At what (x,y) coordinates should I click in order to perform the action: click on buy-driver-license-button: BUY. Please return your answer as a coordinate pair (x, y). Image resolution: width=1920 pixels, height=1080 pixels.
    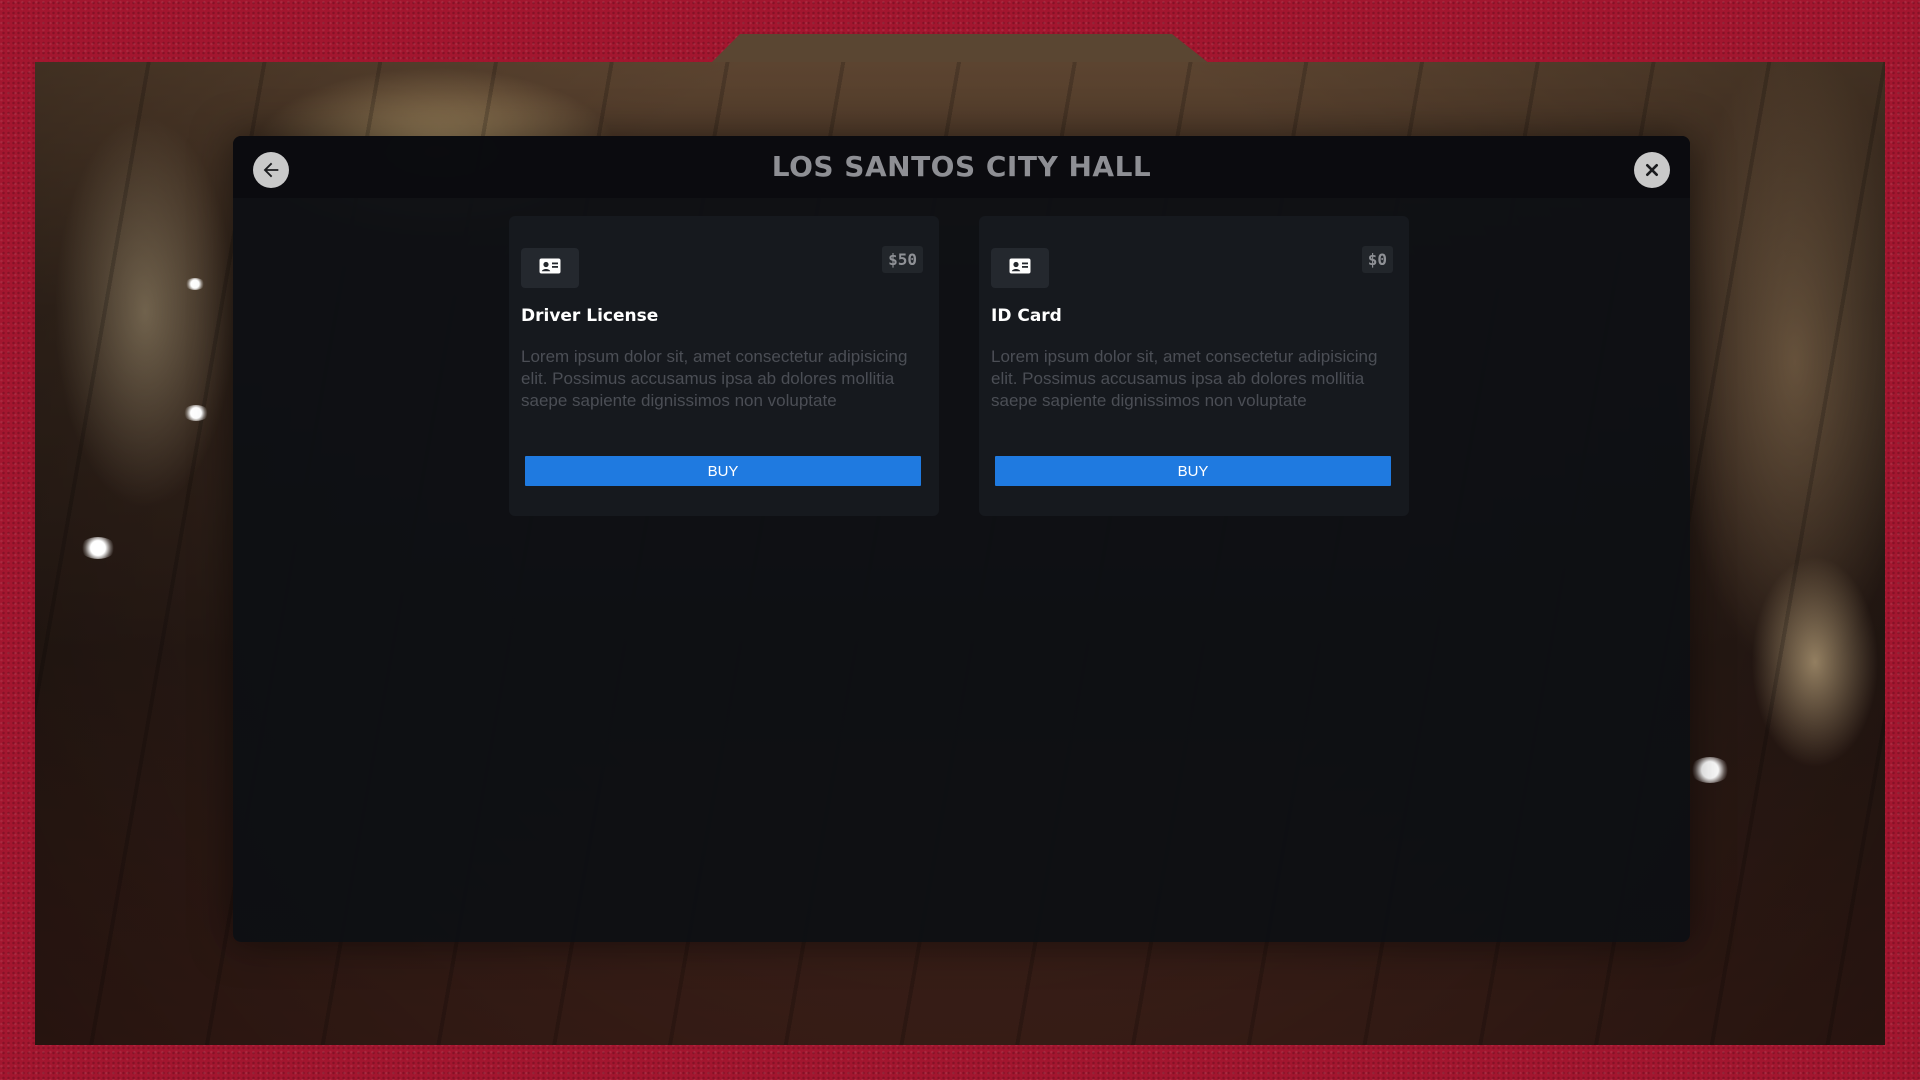
    Looking at the image, I should click on (723, 471).